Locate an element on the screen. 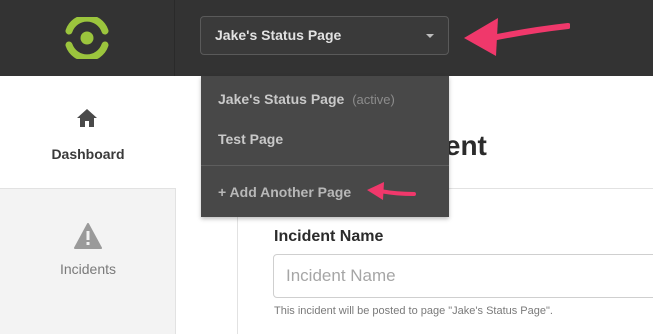  warning-icon is located at coordinates (88, 236).